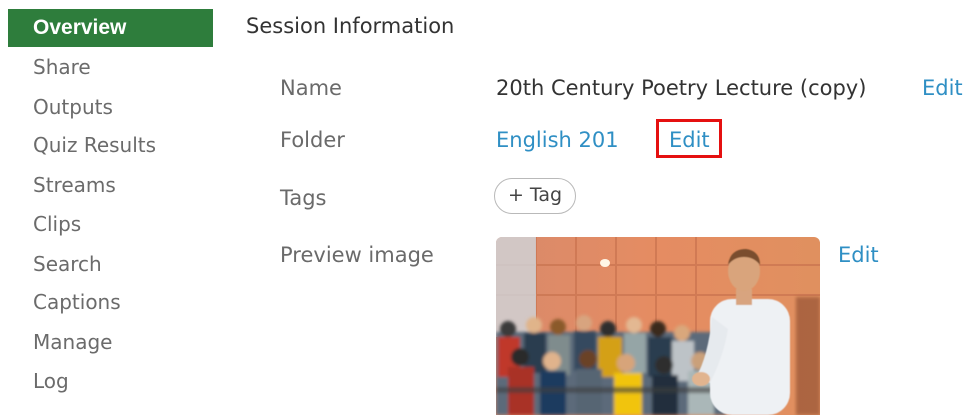 This screenshot has height=415, width=969. What do you see at coordinates (110, 342) in the screenshot?
I see `sidebar-item-manage: Manage` at bounding box center [110, 342].